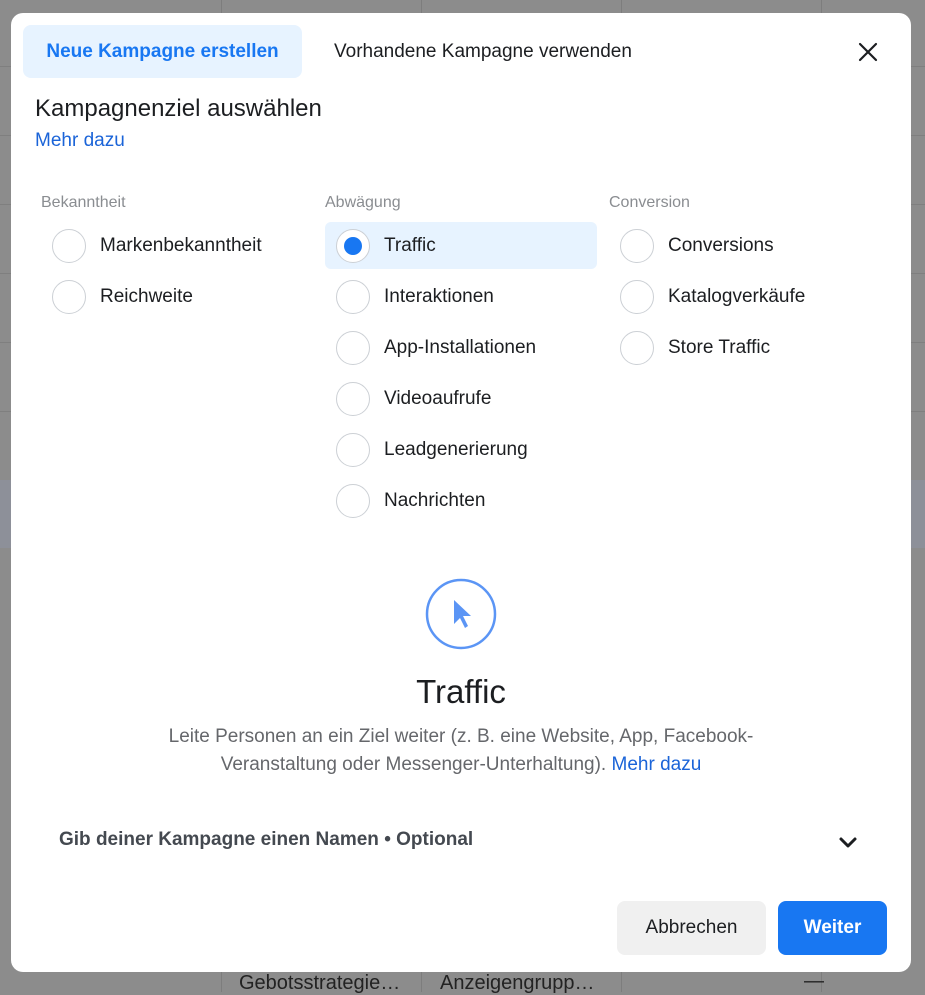  I want to click on description-learn-more-link: Mehr dazu, so click(657, 764).